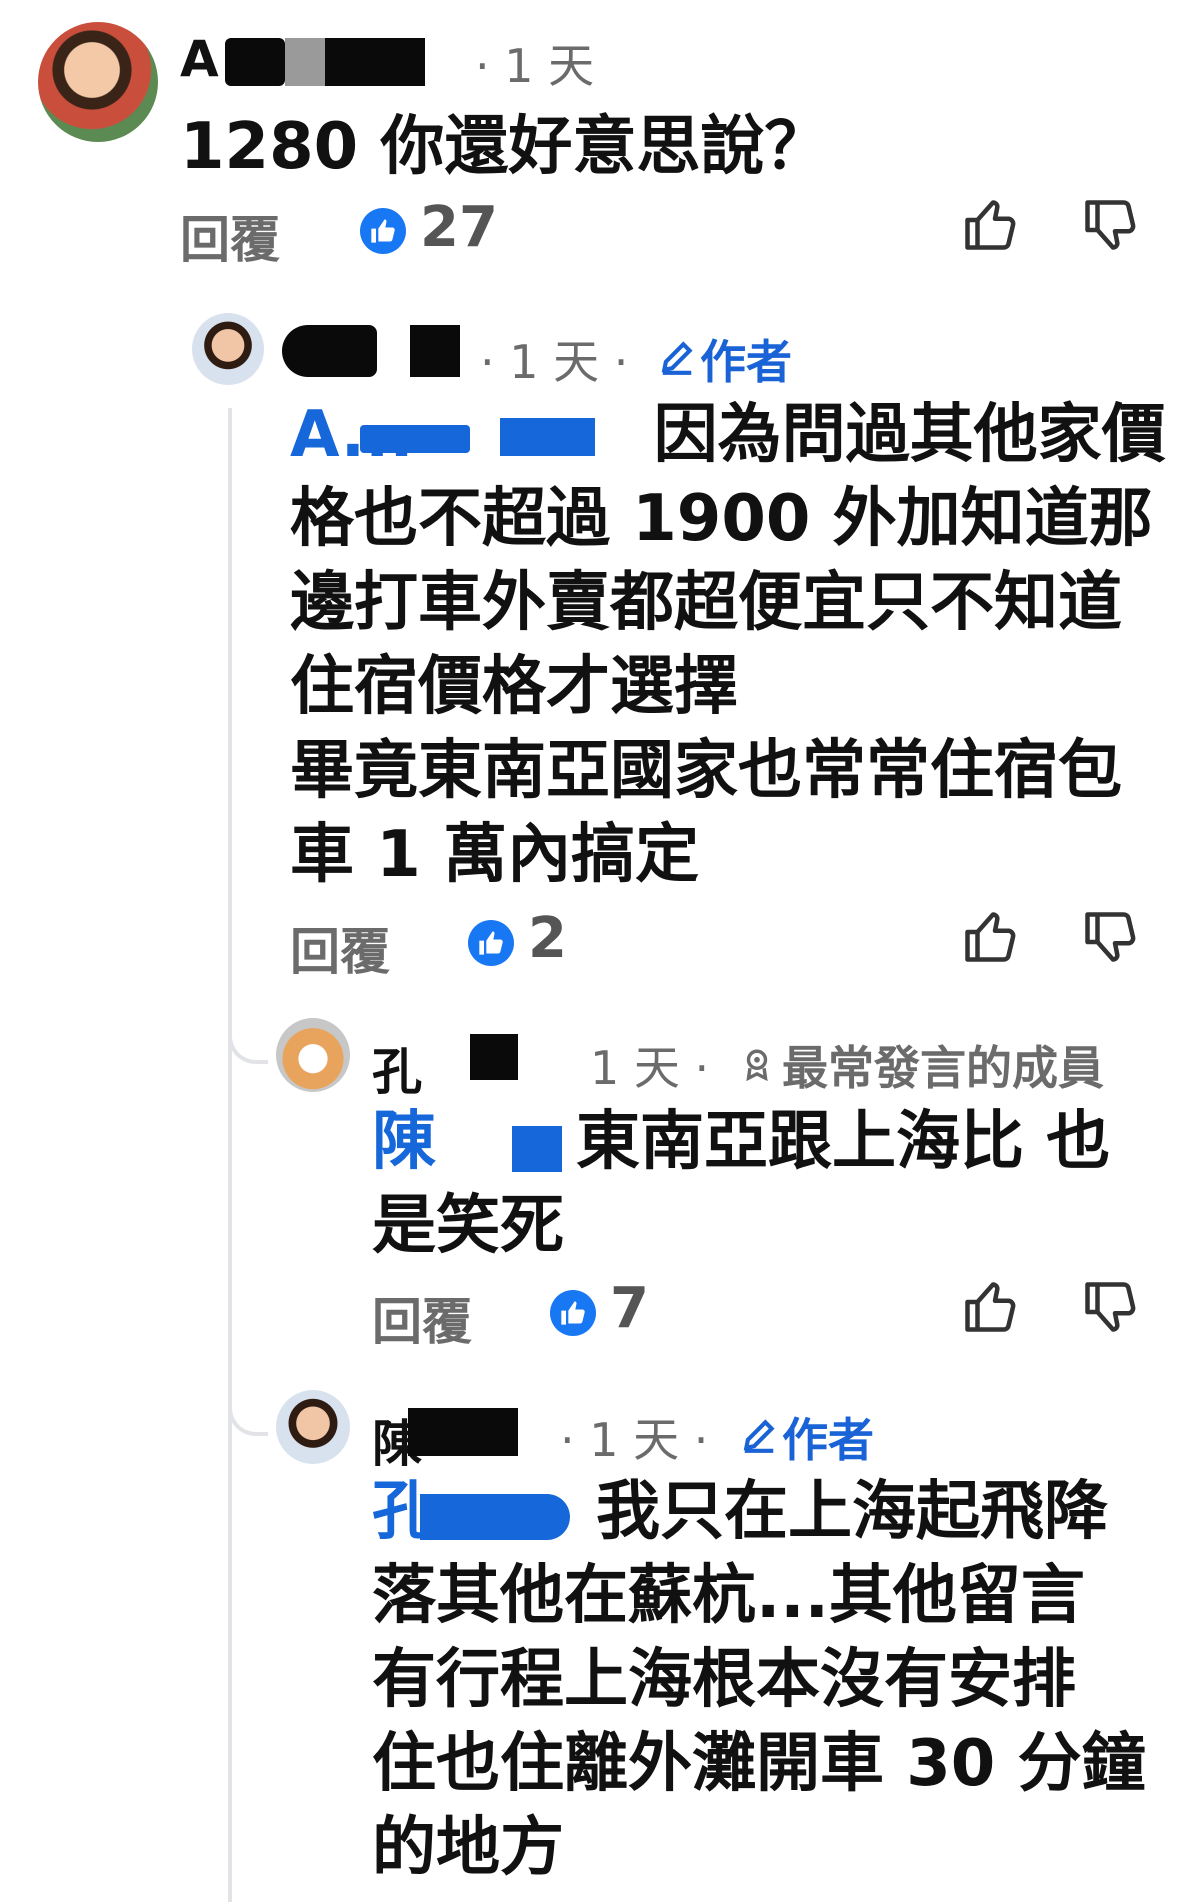 The height and width of the screenshot is (1902, 1179). What do you see at coordinates (943, 1068) in the screenshot?
I see `top-contributor-badge: 最常發言的成員` at bounding box center [943, 1068].